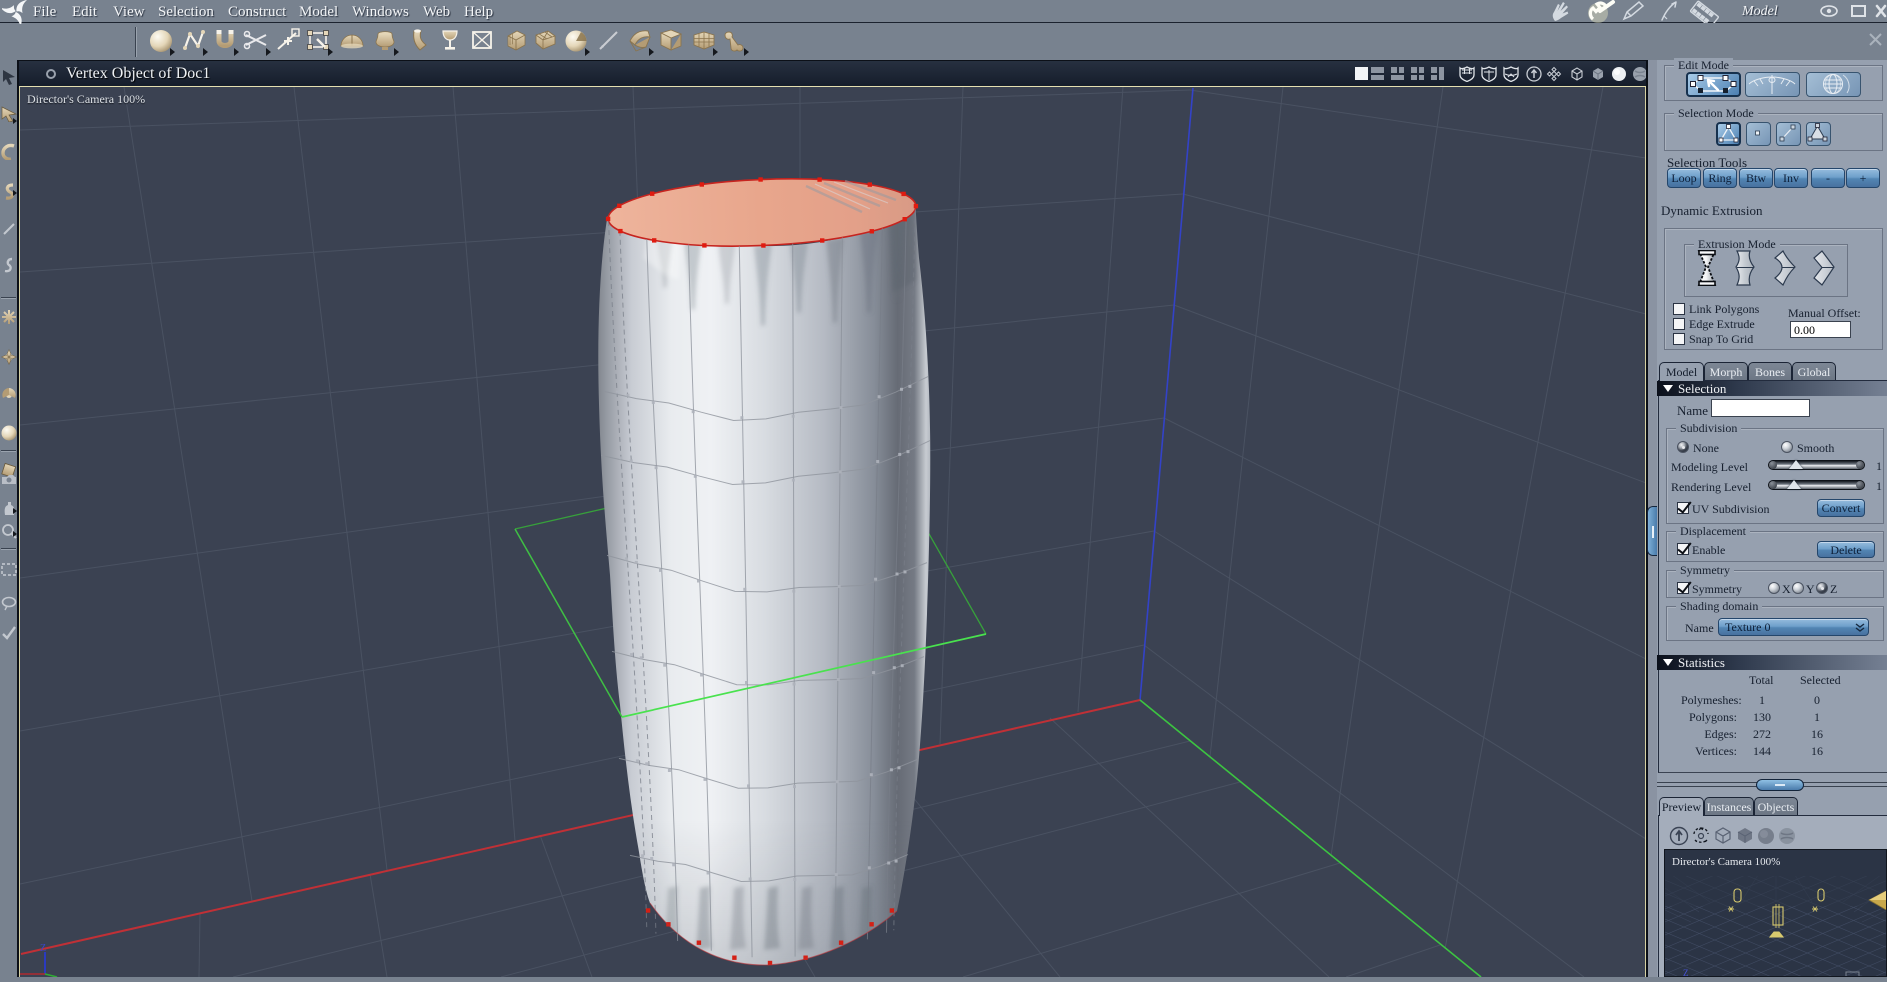 This screenshot has height=982, width=1887. Describe the element at coordinates (1726, 862) in the screenshot. I see `svg-text: Director's Camera 100%` at that location.